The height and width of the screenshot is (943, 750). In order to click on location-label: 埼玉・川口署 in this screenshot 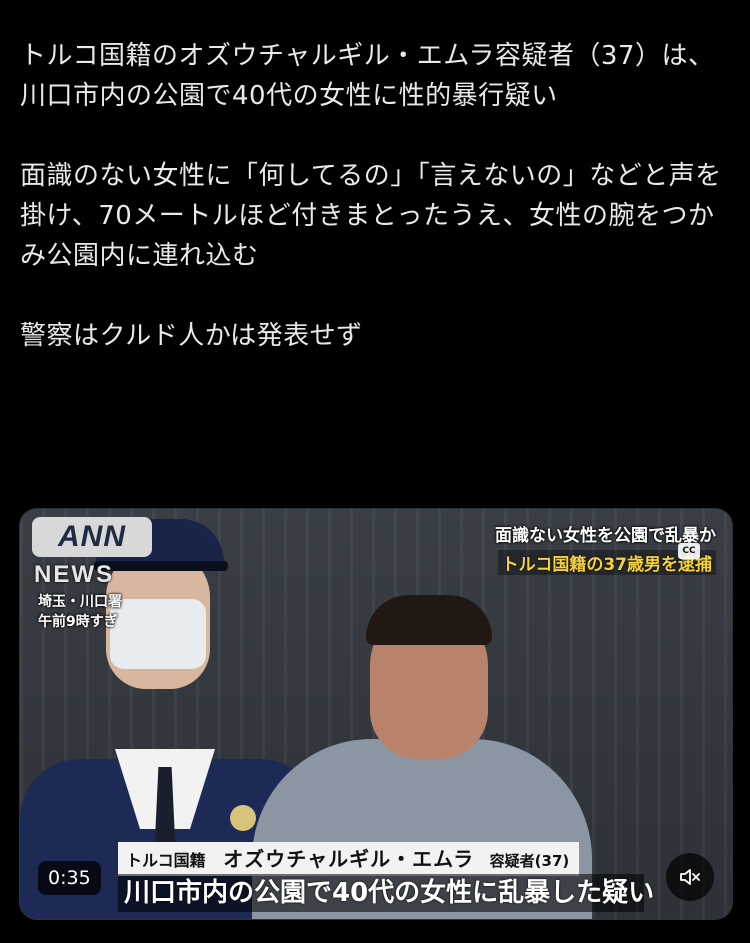, I will do `click(80, 602)`.